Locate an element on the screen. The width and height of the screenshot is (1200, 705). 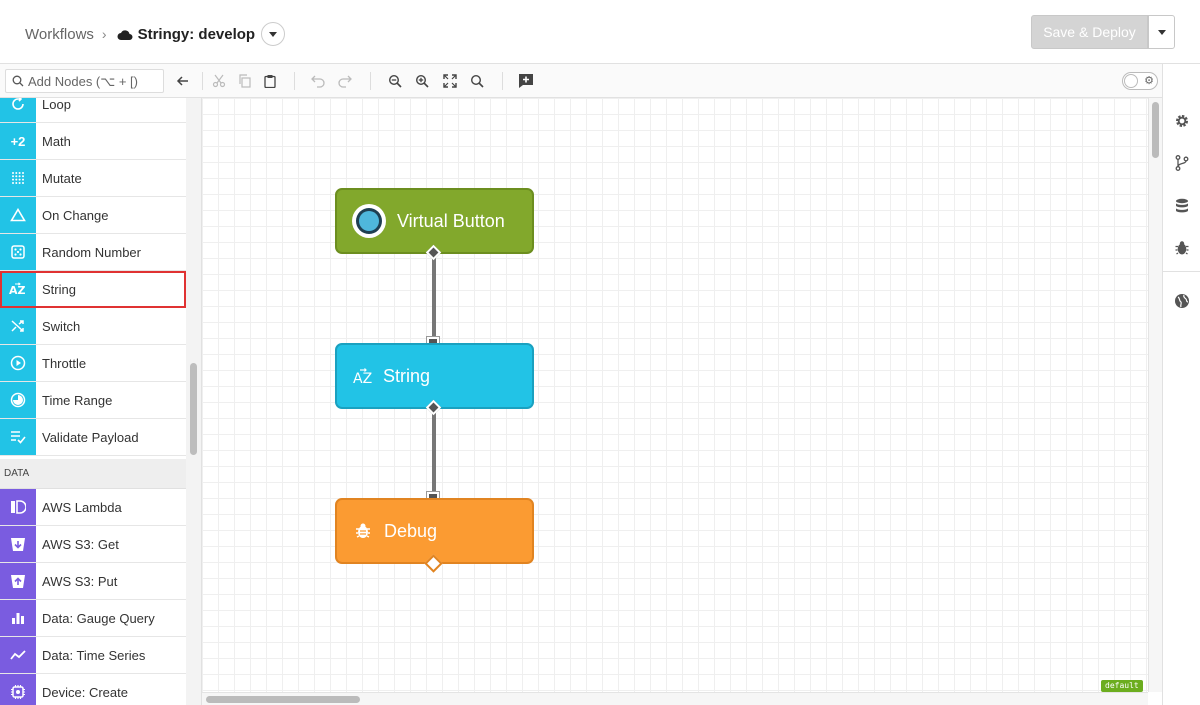
copy-icon is located at coordinates (245, 81).